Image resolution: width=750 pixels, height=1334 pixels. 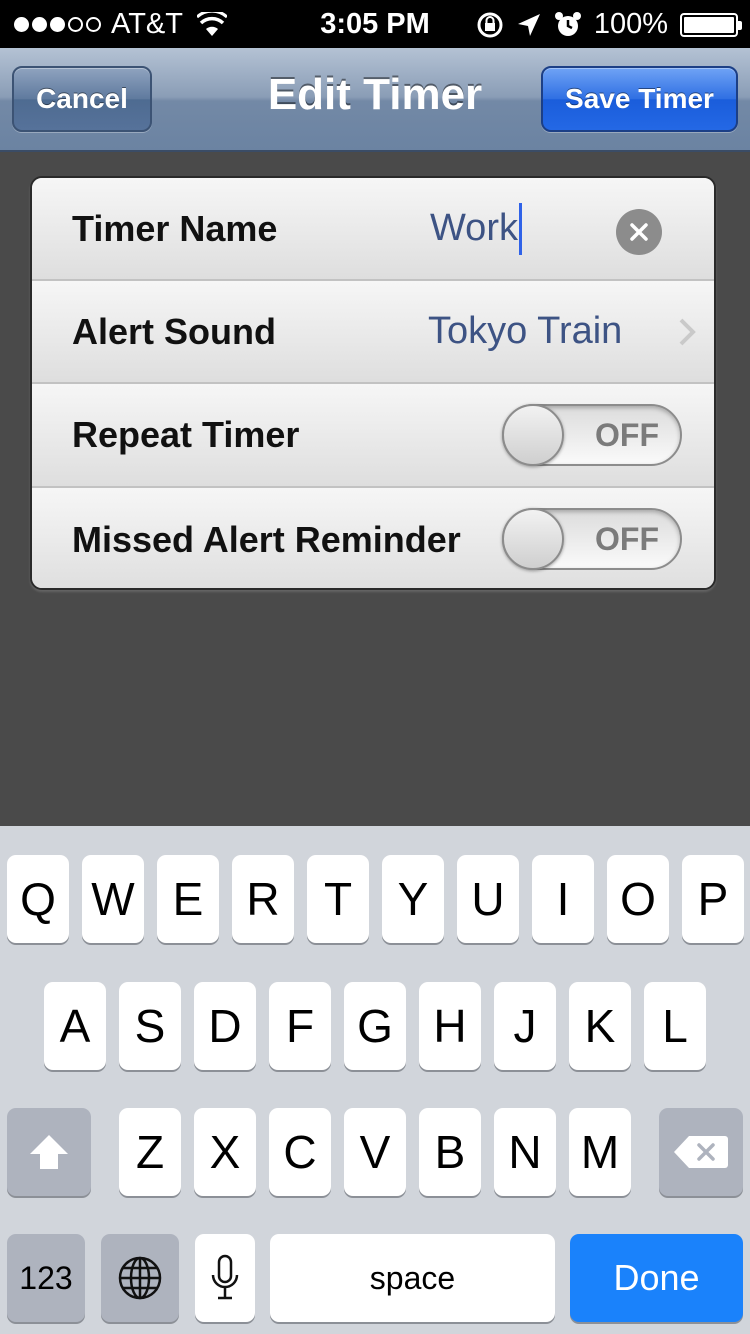 I want to click on shift-icon, so click(x=49, y=1152).